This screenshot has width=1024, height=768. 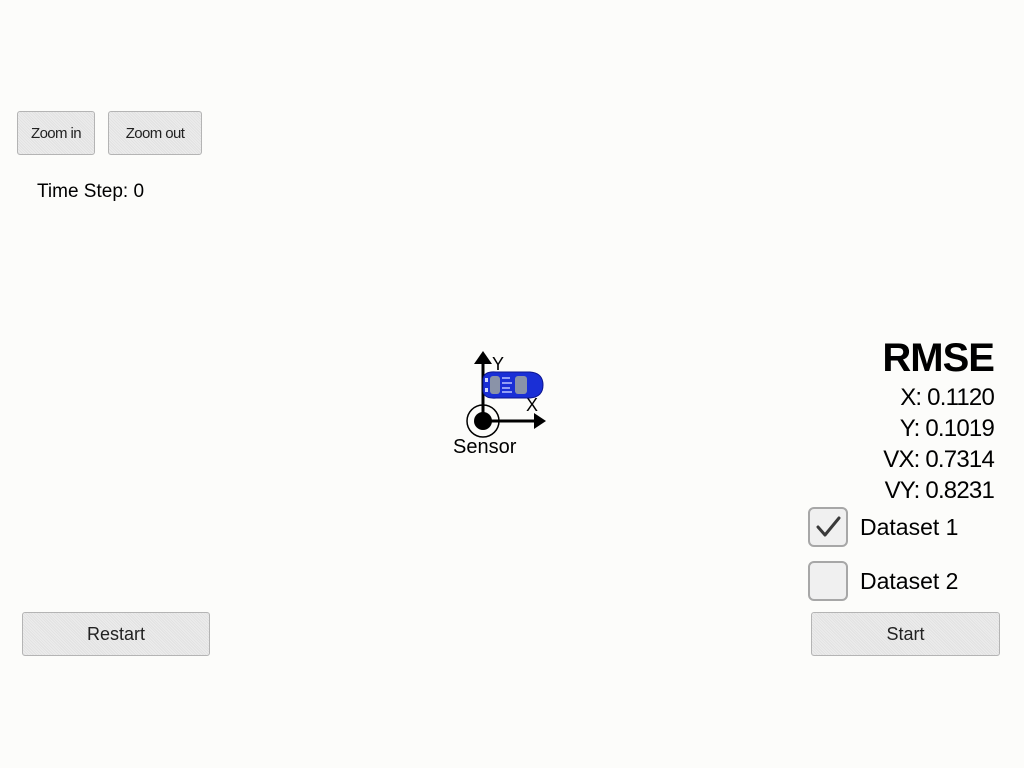 I want to click on zoom-in-button: Zoom in, so click(x=56, y=133).